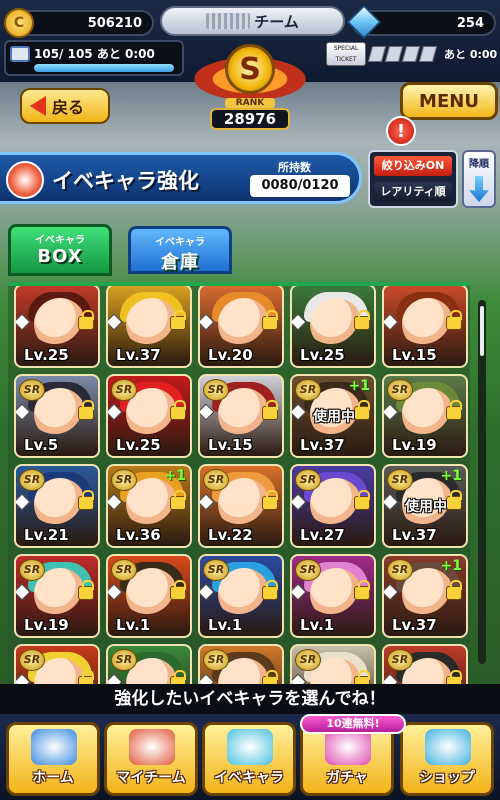 Image resolution: width=500 pixels, height=800 pixels. What do you see at coordinates (425, 327) in the screenshot?
I see `character-card: Lv.15` at bounding box center [425, 327].